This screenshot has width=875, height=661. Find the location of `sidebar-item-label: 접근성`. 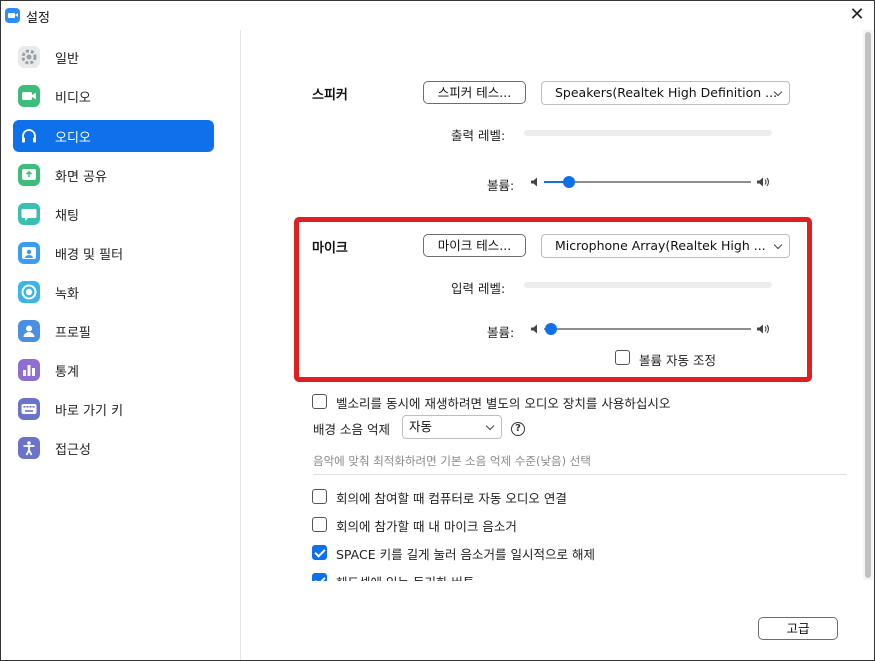

sidebar-item-label: 접근성 is located at coordinates (73, 450).